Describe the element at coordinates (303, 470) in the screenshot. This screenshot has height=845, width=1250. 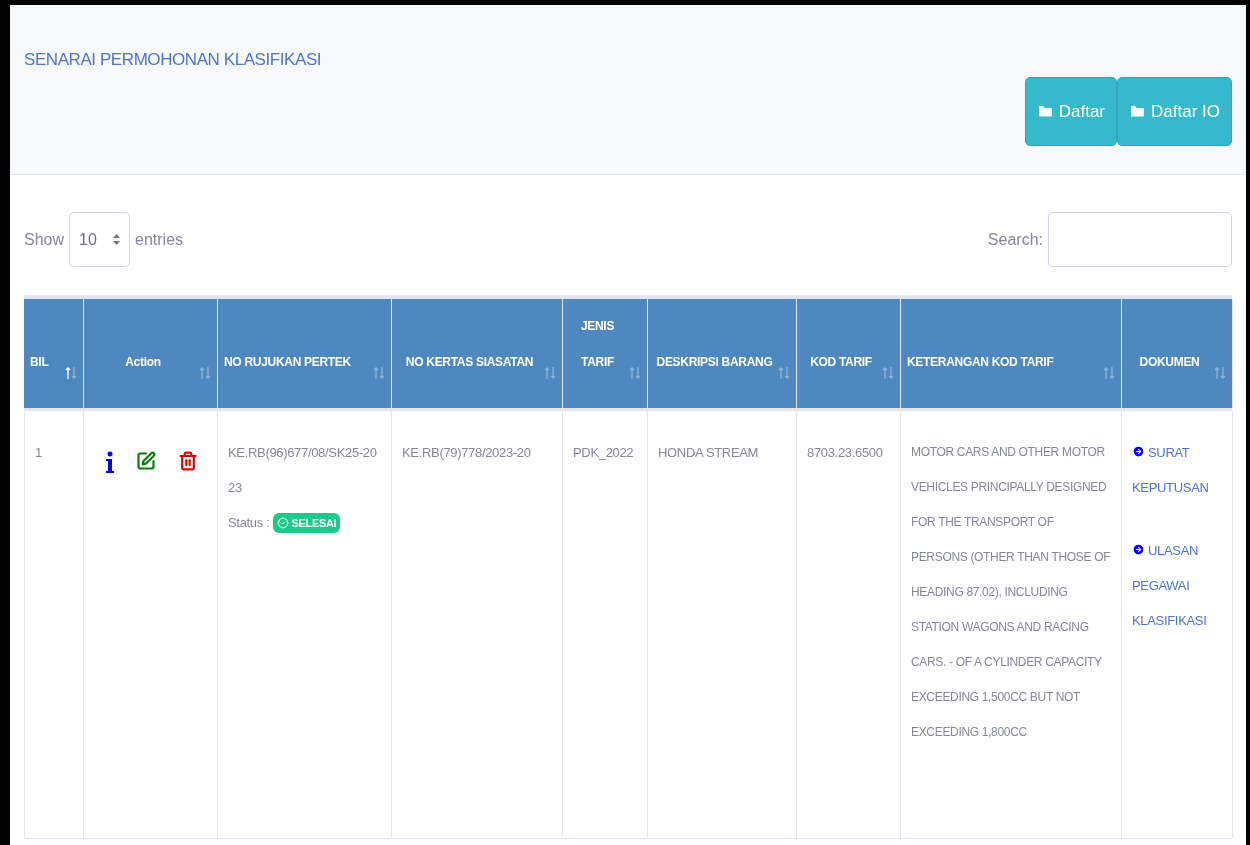
I see `table-cell-text: KE.RB(96)677/08/SK25-2023` at that location.